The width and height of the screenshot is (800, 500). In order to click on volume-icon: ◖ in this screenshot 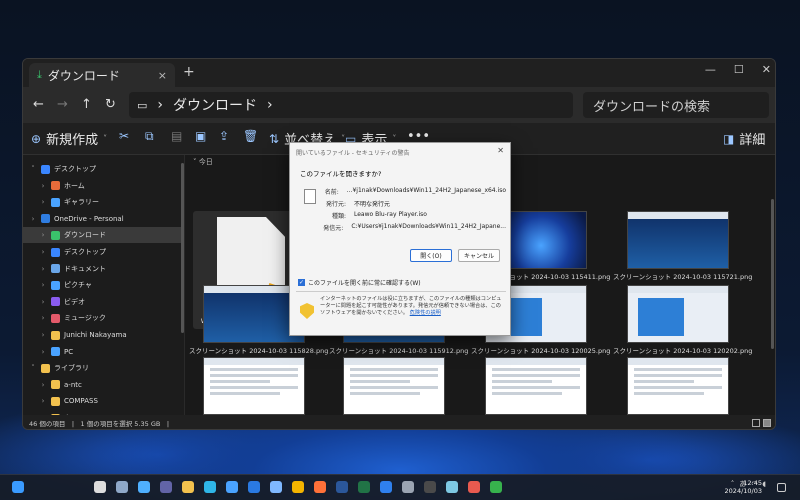, I will do `click(764, 484)`.